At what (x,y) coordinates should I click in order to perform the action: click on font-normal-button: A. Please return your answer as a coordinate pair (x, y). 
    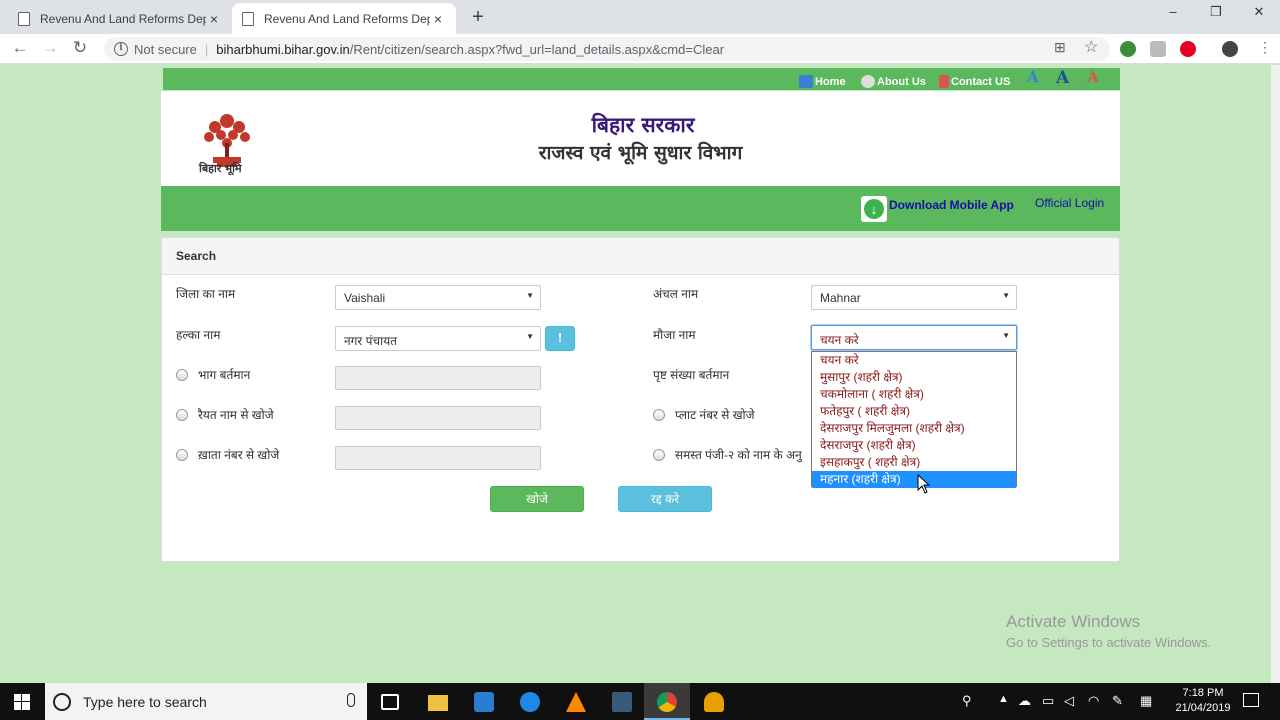
    Looking at the image, I should click on (1062, 78).